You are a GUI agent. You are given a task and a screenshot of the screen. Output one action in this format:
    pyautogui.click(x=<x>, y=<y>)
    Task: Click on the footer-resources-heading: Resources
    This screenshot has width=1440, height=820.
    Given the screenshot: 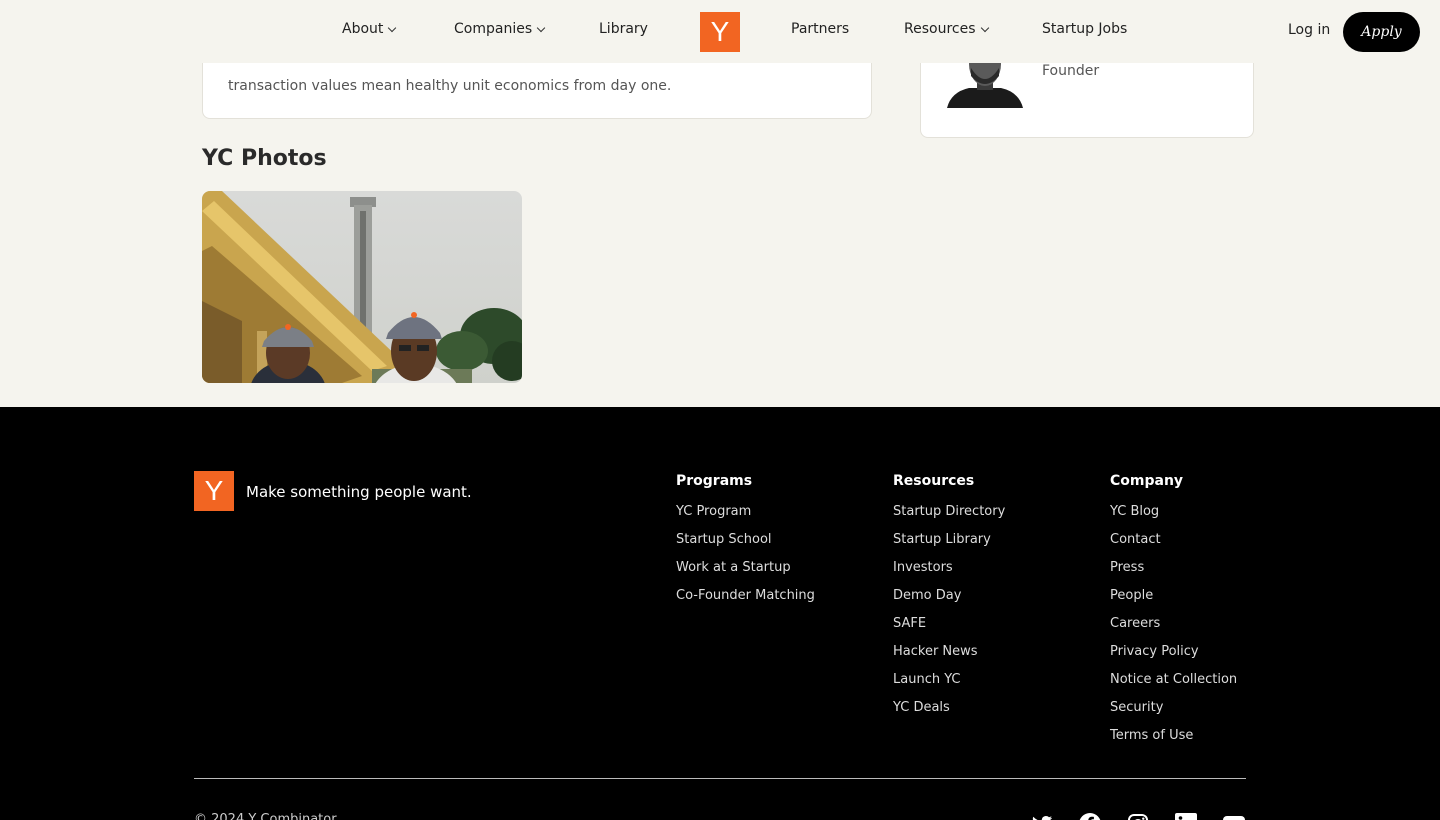 What is the action you would take?
    pyautogui.click(x=934, y=481)
    